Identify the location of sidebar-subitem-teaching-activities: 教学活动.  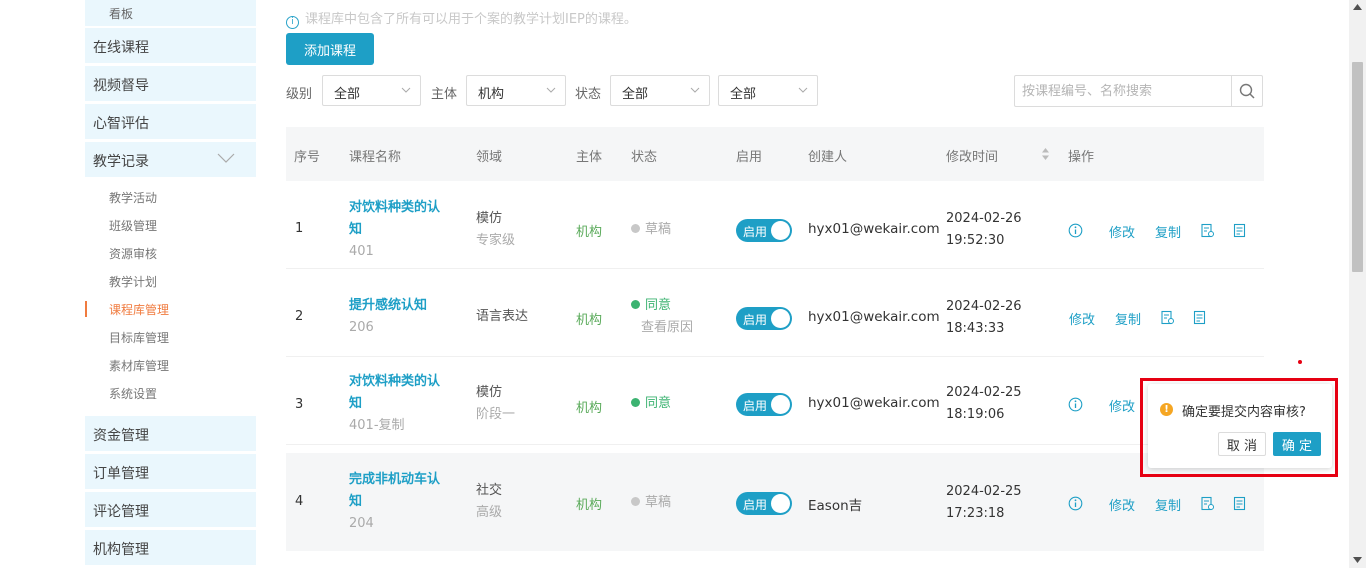
(170, 197).